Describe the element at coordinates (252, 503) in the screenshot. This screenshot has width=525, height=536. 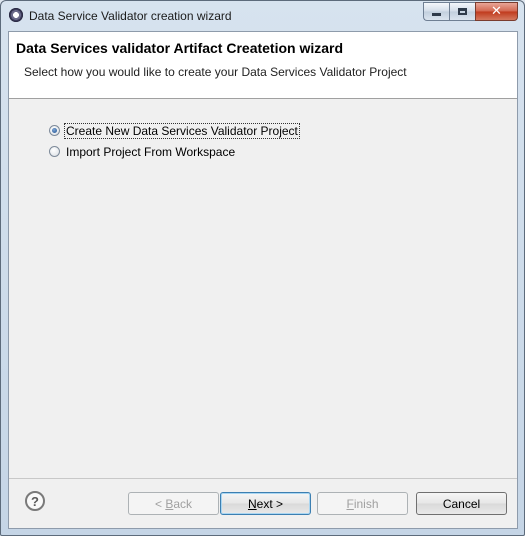
I see `next-mnemonic: N` at that location.